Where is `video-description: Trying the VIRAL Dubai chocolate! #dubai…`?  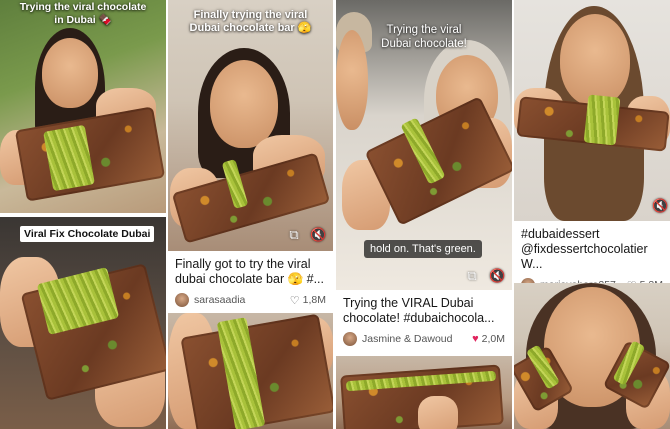 video-description: Trying the VIRAL Dubai chocolate! #dubai… is located at coordinates (424, 311).